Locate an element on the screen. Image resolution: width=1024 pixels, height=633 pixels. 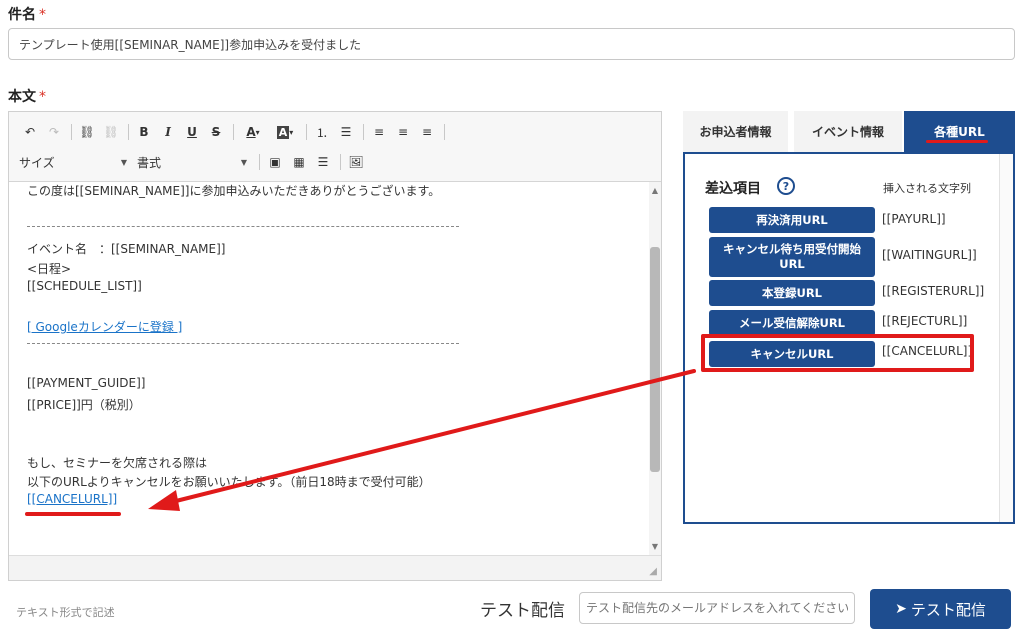
image-upload-icon: ▣ is located at coordinates (275, 162).